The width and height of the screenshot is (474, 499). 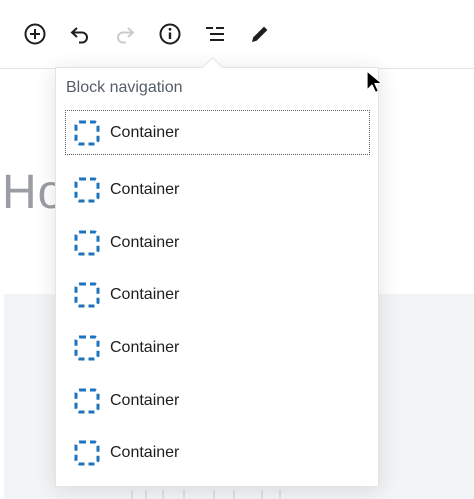 What do you see at coordinates (237, 34) in the screenshot?
I see `editor-toolbar` at bounding box center [237, 34].